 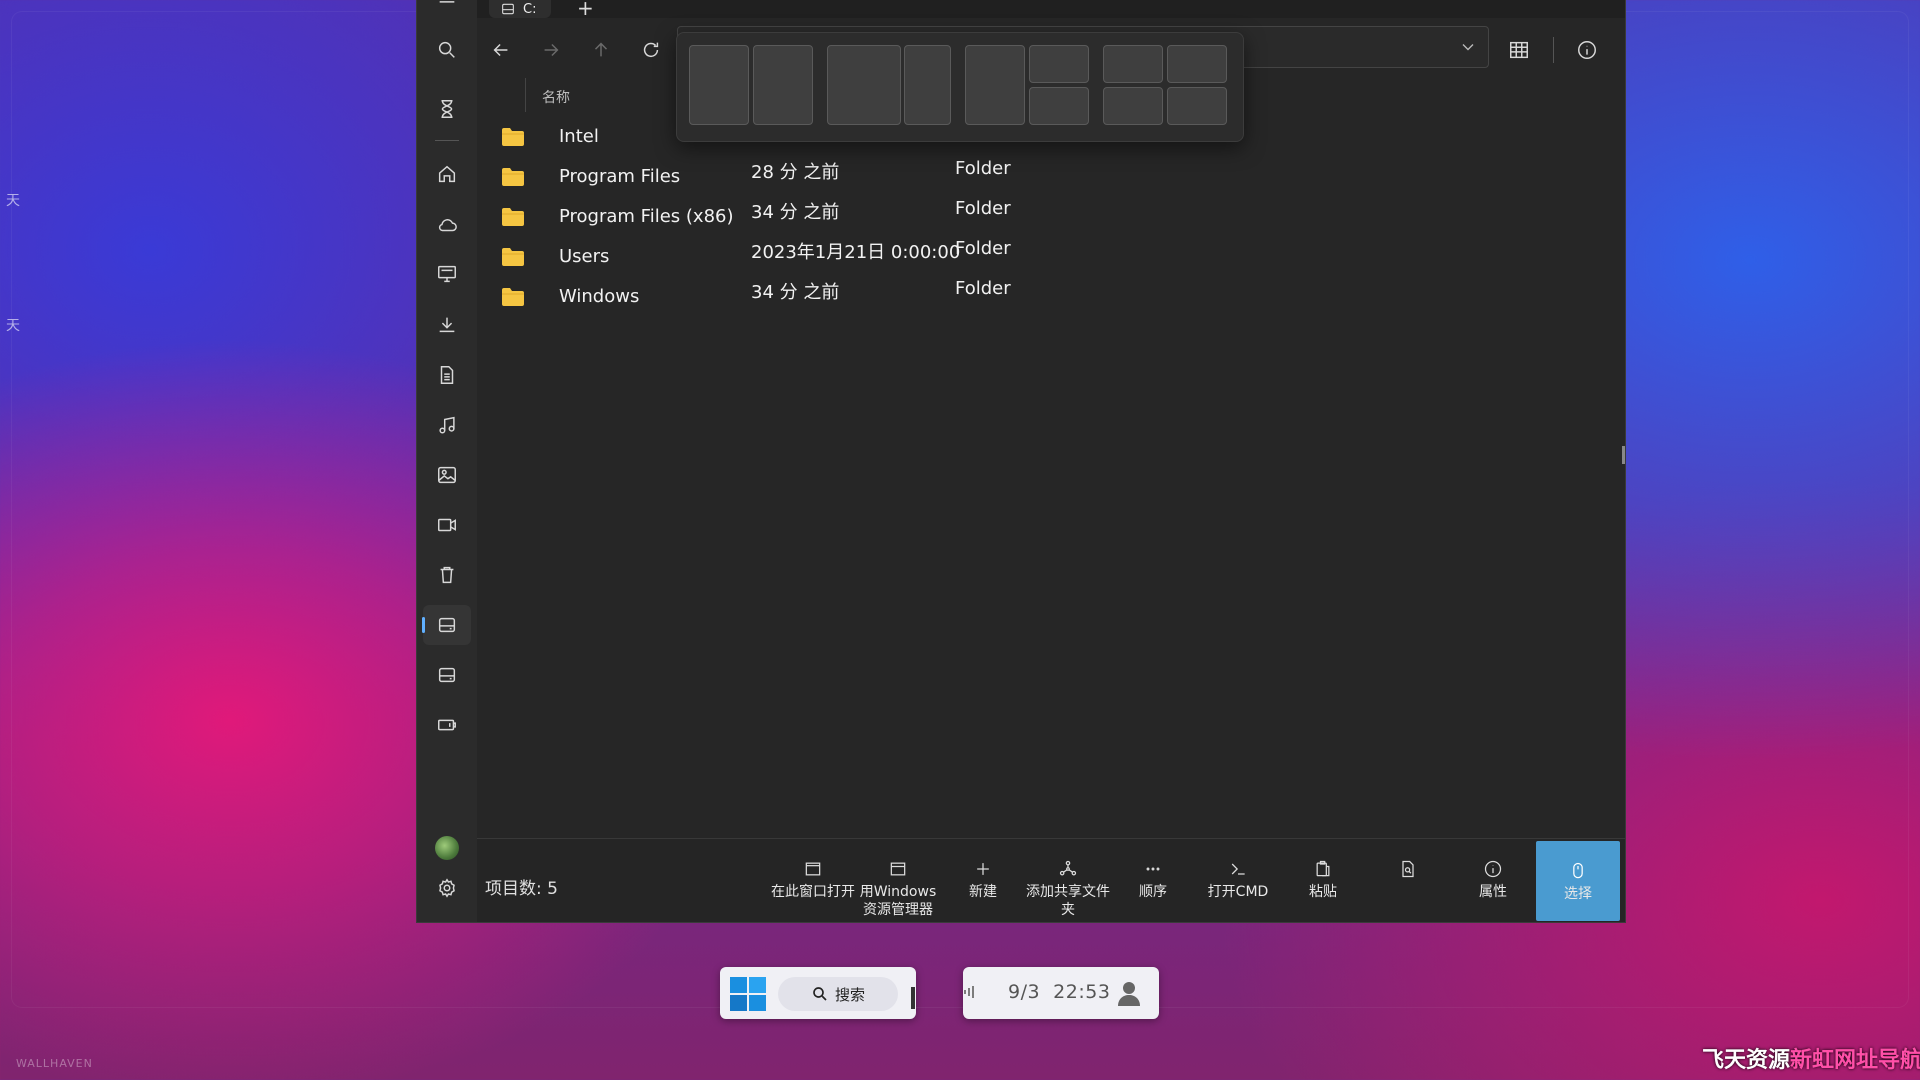 I want to click on sidebar-item-documents, so click(x=447, y=375).